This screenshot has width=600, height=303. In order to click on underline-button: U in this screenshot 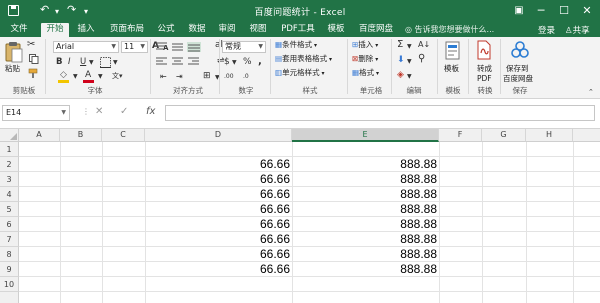, I will do `click(83, 62)`.